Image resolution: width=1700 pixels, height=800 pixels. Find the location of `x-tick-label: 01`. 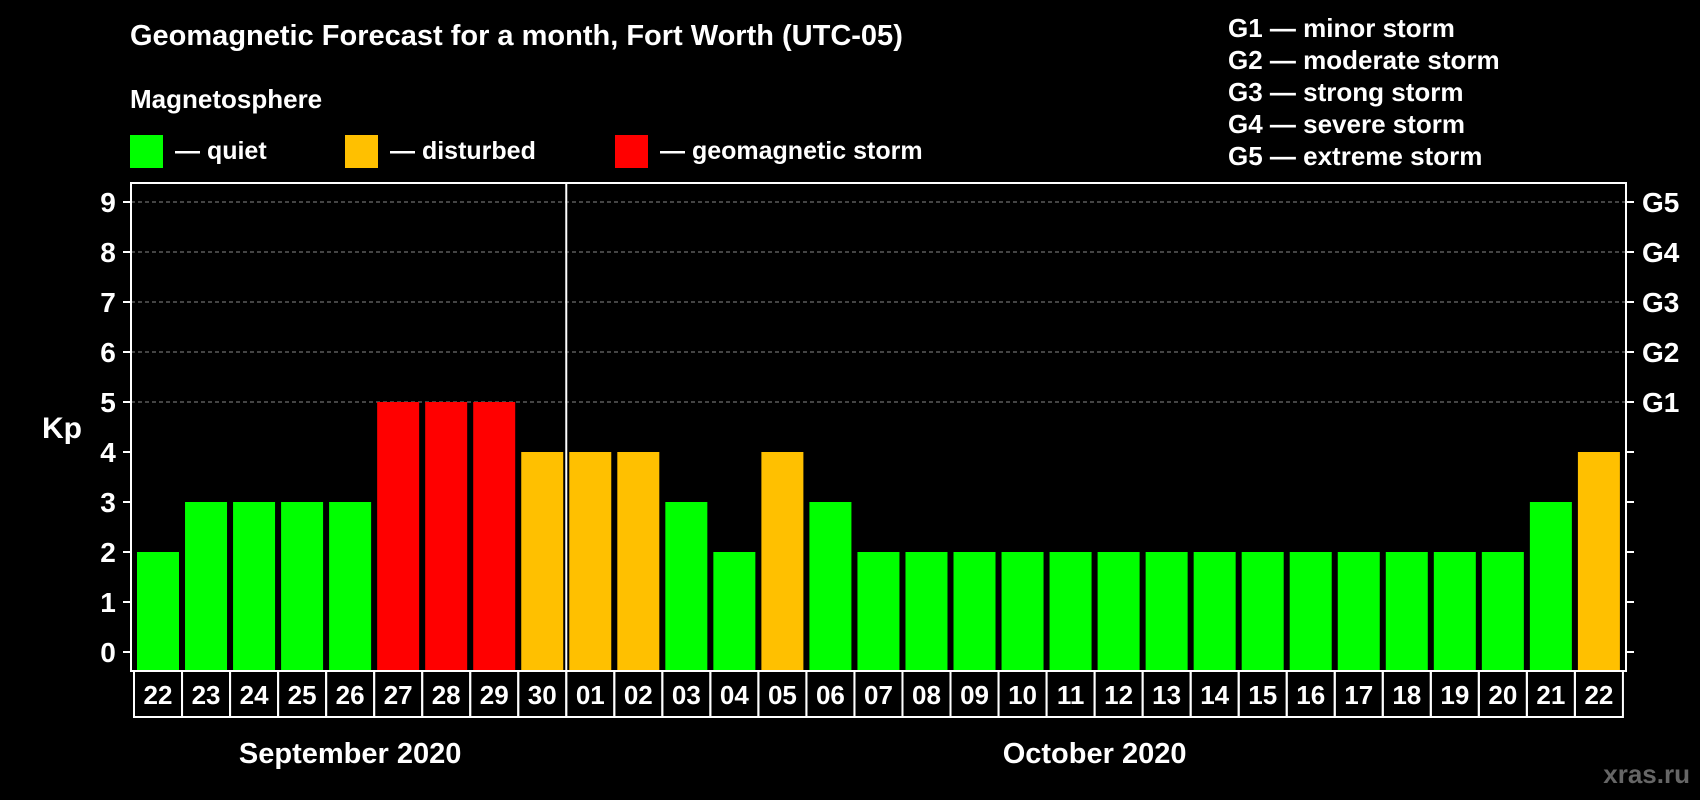

x-tick-label: 01 is located at coordinates (590, 695).